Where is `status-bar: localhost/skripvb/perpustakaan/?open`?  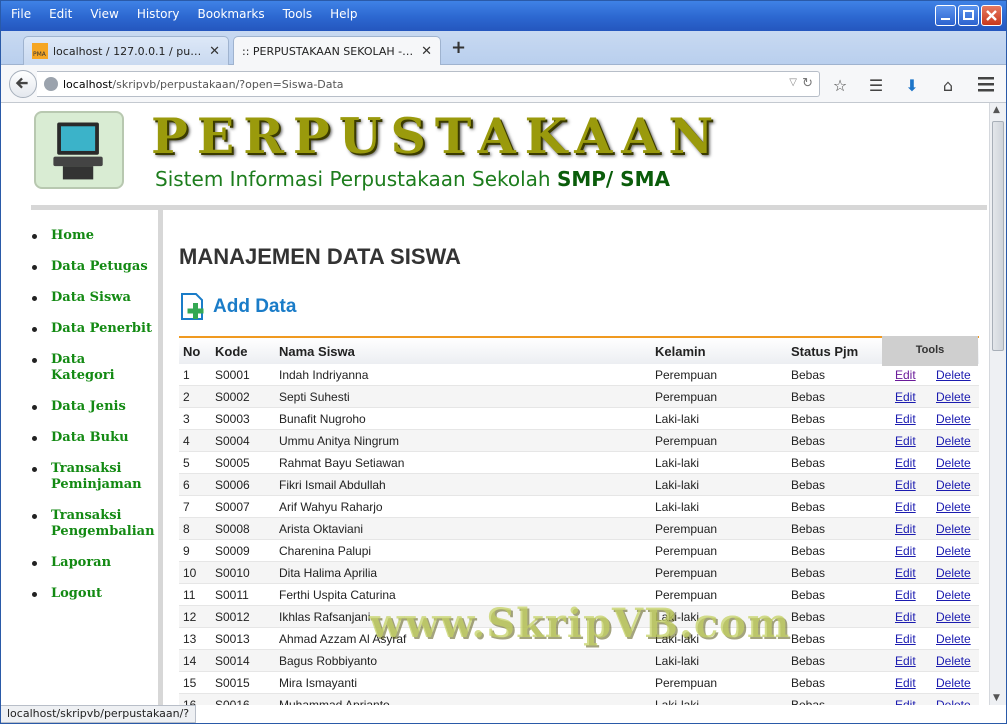
status-bar: localhost/skripvb/perpustakaan/?open is located at coordinates (98, 714).